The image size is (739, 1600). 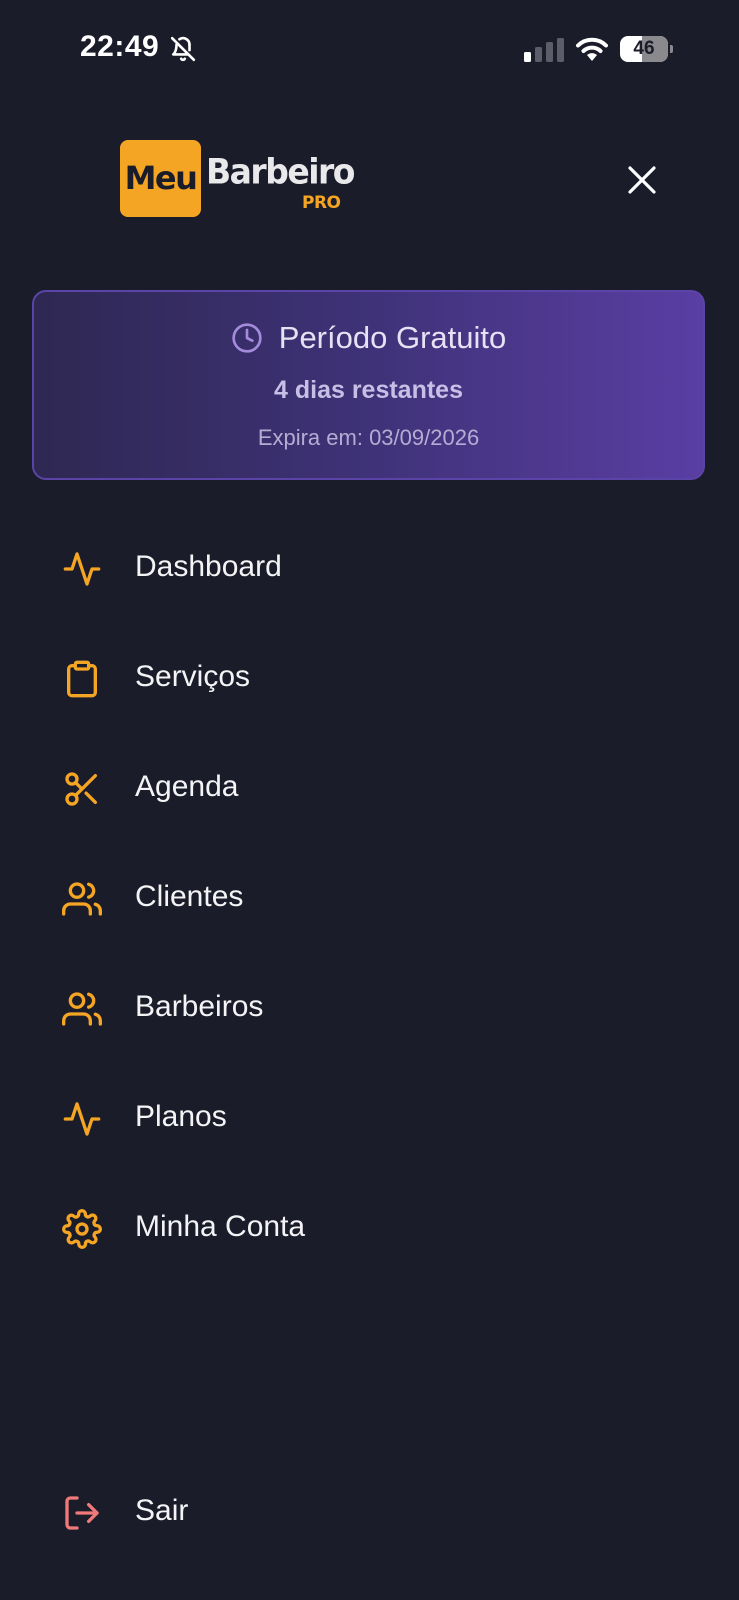 What do you see at coordinates (162, 1510) in the screenshot?
I see `logout-label: Sair` at bounding box center [162, 1510].